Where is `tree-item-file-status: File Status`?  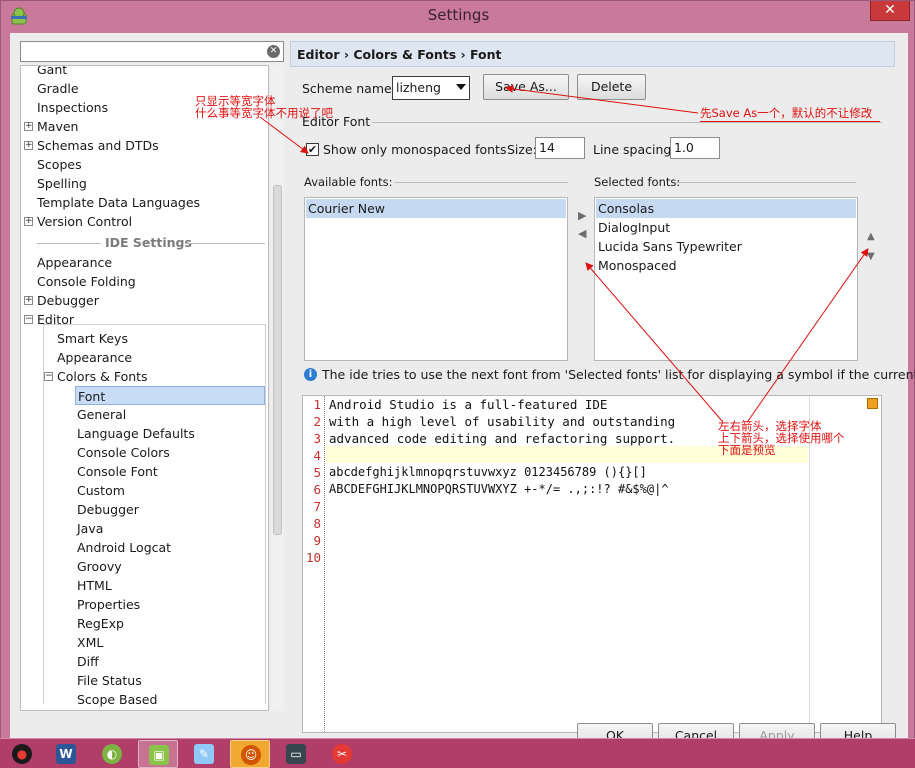 tree-item-file-status: File Status is located at coordinates (109, 680).